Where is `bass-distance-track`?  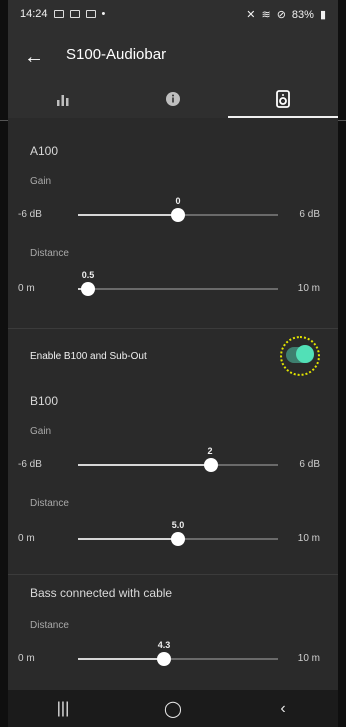 bass-distance-track is located at coordinates (178, 659).